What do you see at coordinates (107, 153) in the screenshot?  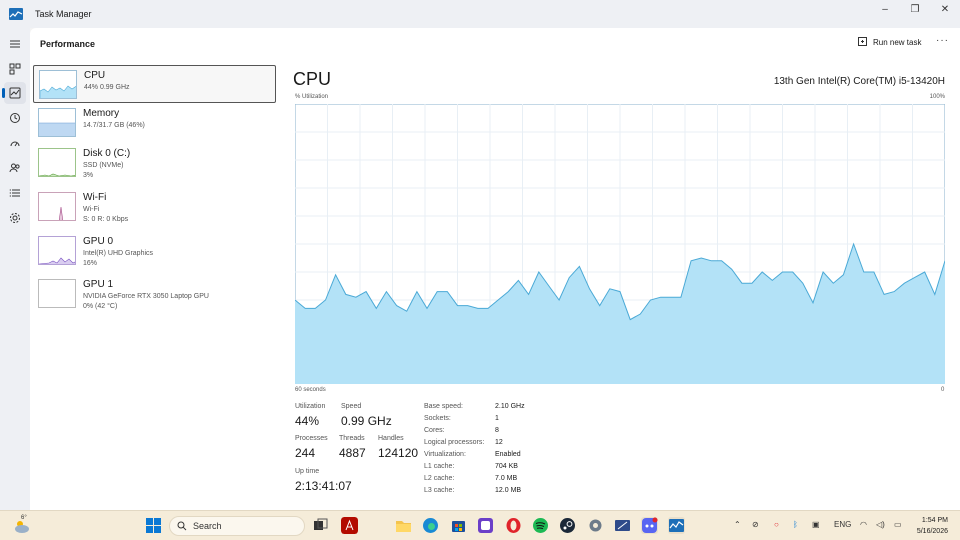 I see `device-name: Disk 0 (C:)` at bounding box center [107, 153].